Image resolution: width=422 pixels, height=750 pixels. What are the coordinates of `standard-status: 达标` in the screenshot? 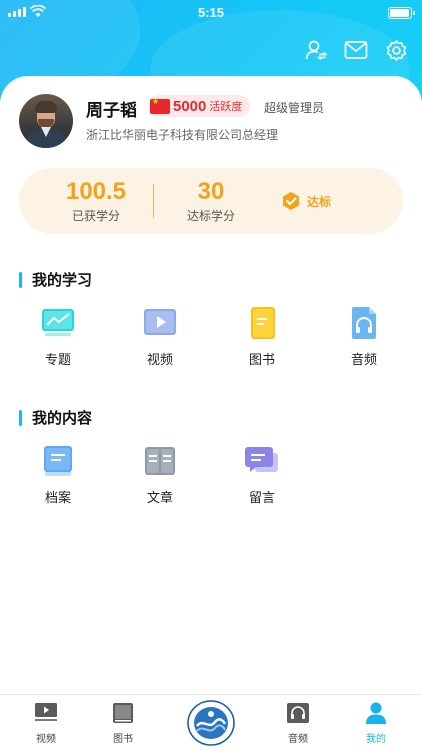 It's located at (306, 201).